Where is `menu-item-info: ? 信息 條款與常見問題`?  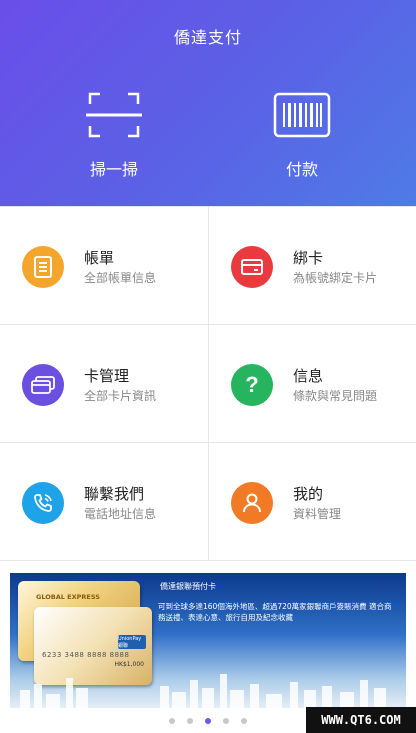
menu-item-info: ? 信息 條款與常見問題 is located at coordinates (312, 384).